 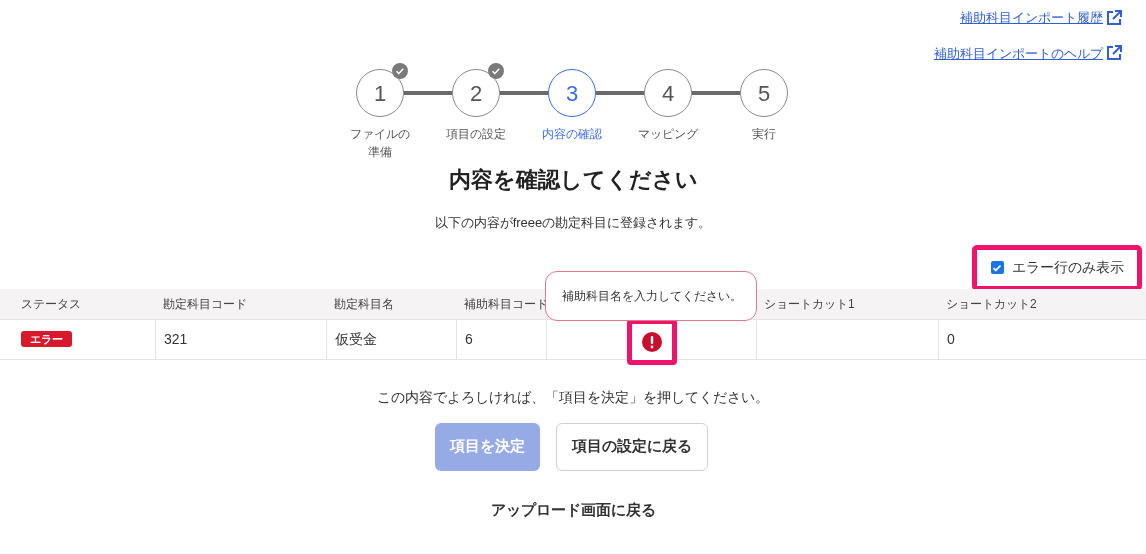 What do you see at coordinates (764, 134) in the screenshot?
I see `step-label: 実行` at bounding box center [764, 134].